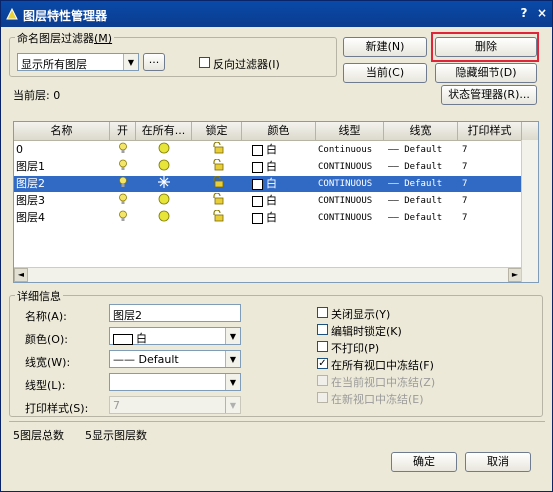  I want to click on filter-group-label: 命名图层过滤器(M), so click(65, 38).